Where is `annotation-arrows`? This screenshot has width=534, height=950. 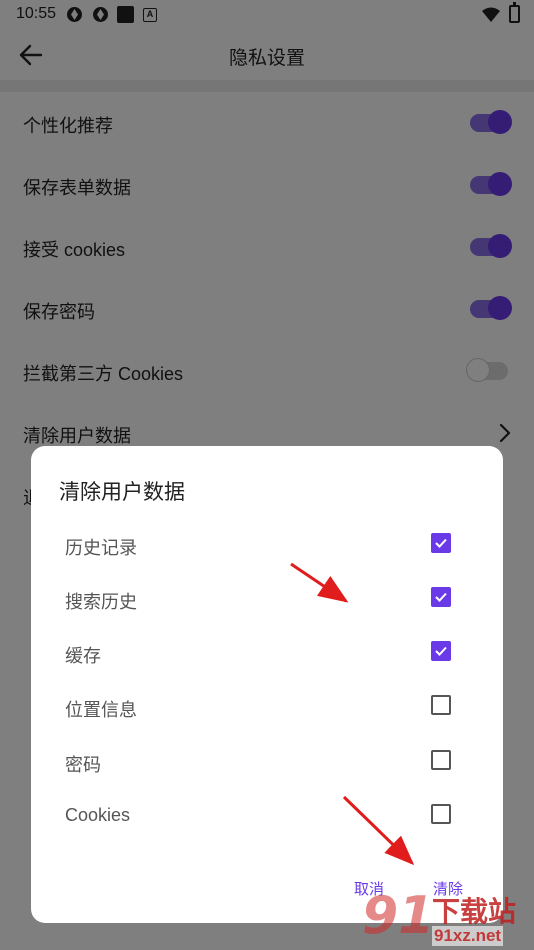
annotation-arrows is located at coordinates (352, 714).